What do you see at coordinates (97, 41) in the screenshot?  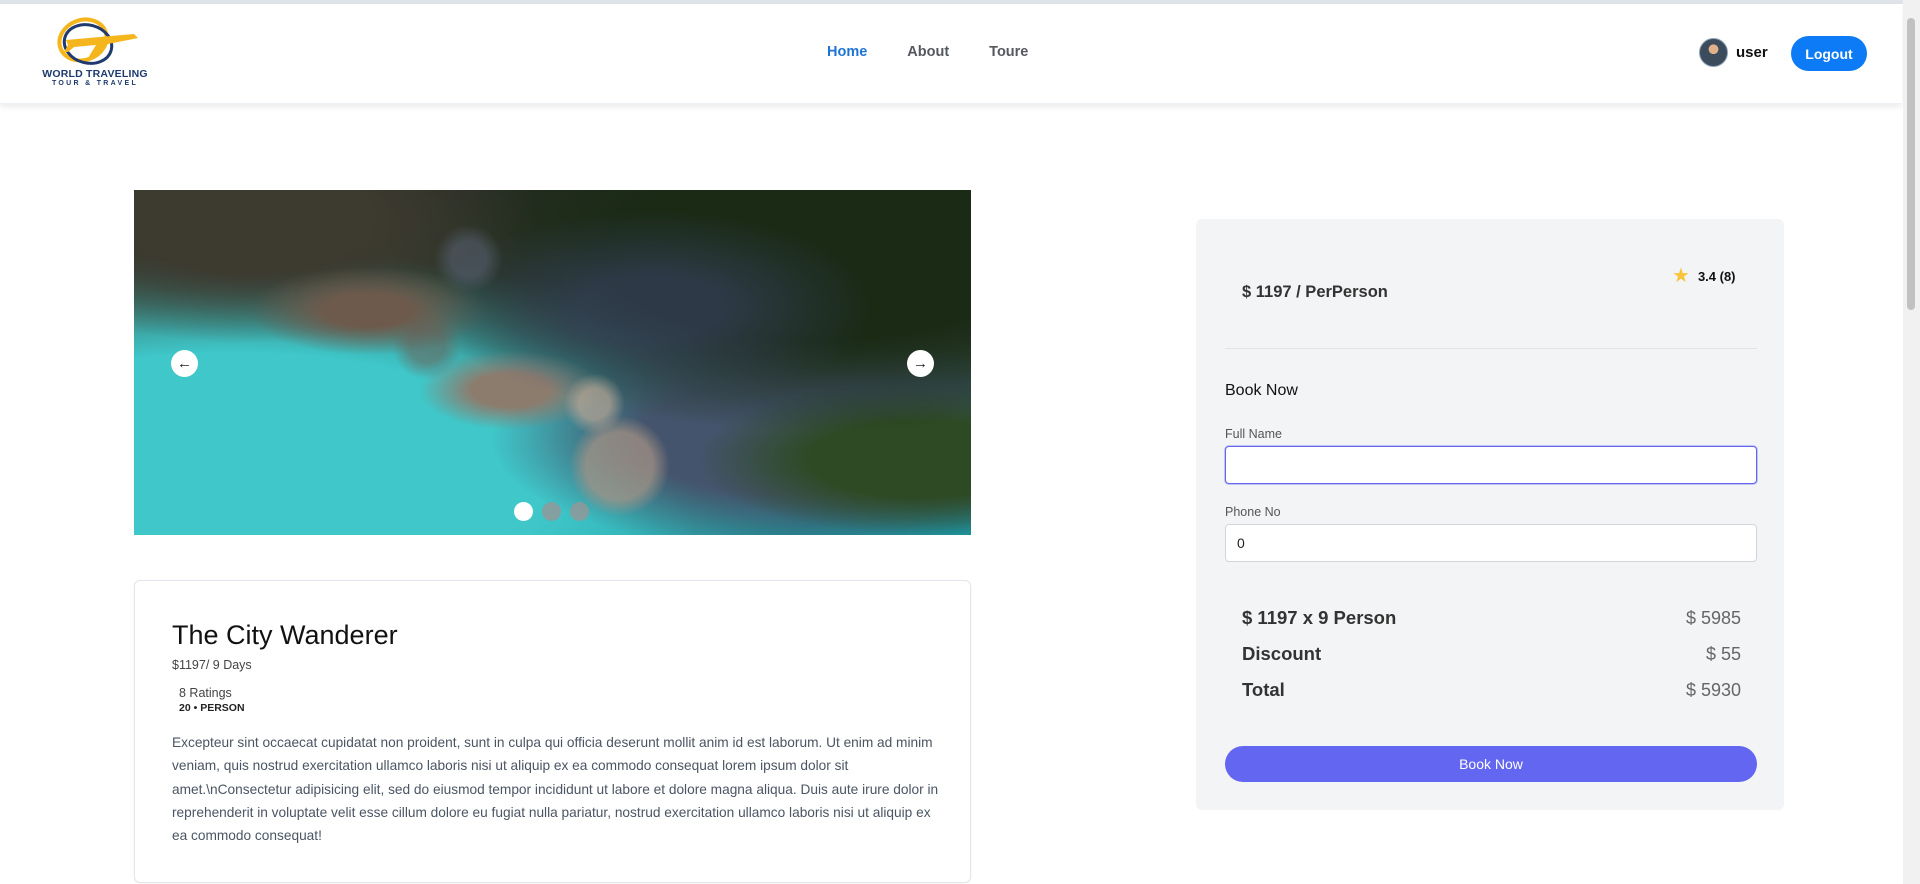 I see `plane-globe-icon` at bounding box center [97, 41].